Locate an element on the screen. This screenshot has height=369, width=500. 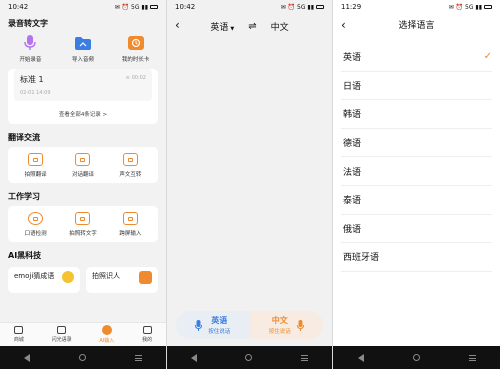
section-title-ai: AI黑科技 is located at coordinates (25, 255).